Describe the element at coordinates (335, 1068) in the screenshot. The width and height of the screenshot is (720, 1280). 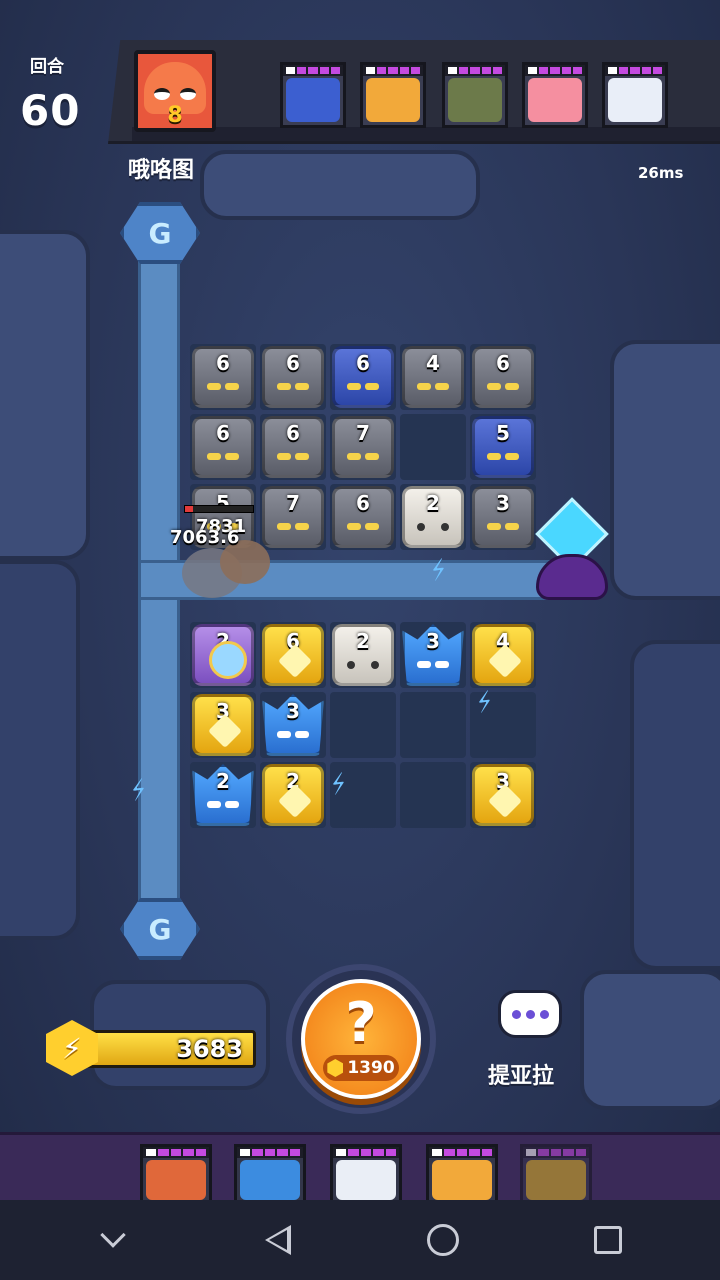
I see `energy-icon` at that location.